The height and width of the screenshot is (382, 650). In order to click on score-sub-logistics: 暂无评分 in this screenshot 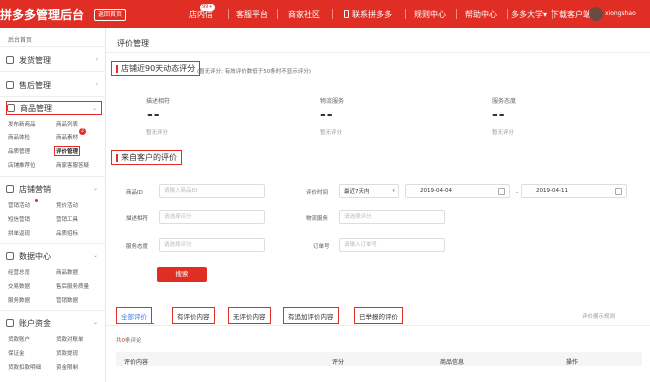, I will do `click(331, 133)`.